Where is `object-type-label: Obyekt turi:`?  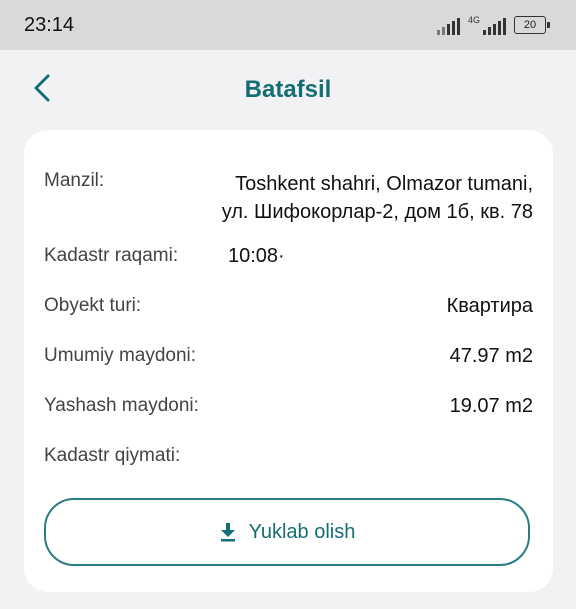 object-type-label: Obyekt turi: is located at coordinates (93, 305).